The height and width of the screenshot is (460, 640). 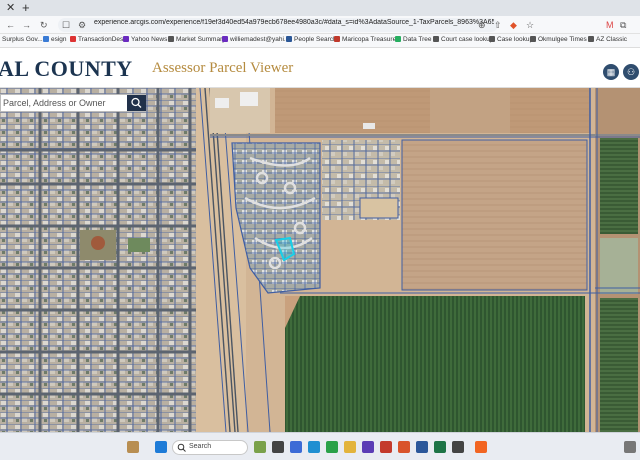 I want to click on office-icon, so click(x=386, y=447).